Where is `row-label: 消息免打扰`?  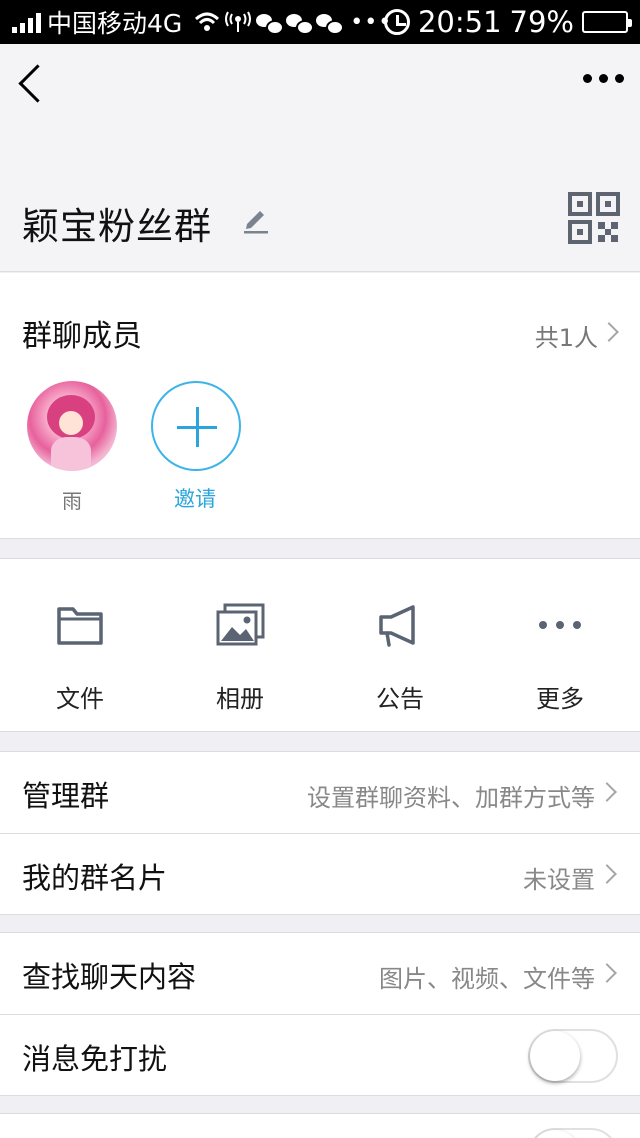
row-label: 消息免打扰 is located at coordinates (95, 1059).